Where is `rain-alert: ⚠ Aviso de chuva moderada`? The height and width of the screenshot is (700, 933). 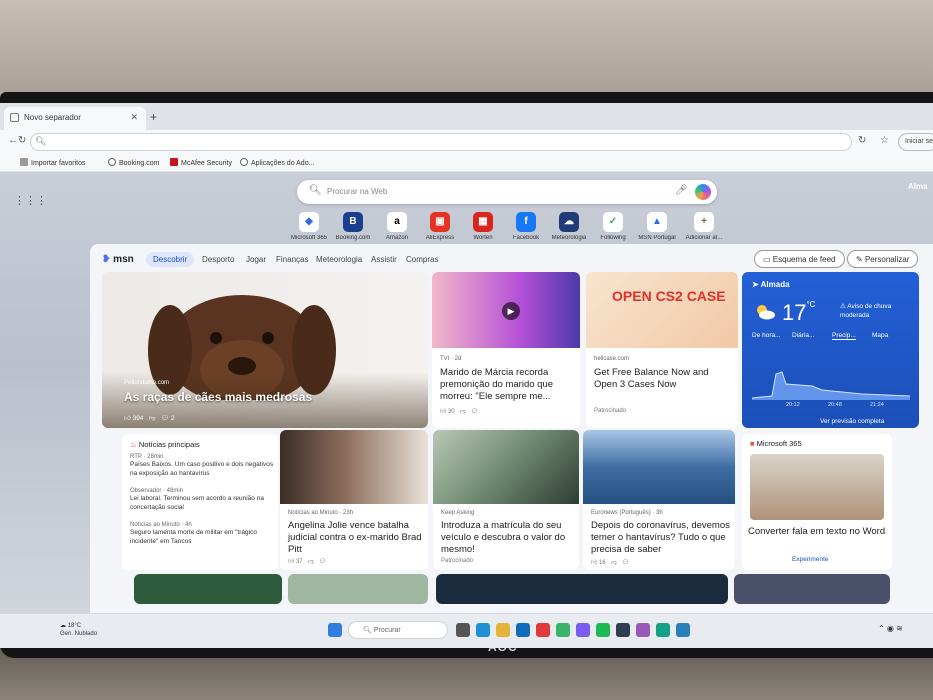 rain-alert: ⚠ Aviso de chuva moderada is located at coordinates (873, 311).